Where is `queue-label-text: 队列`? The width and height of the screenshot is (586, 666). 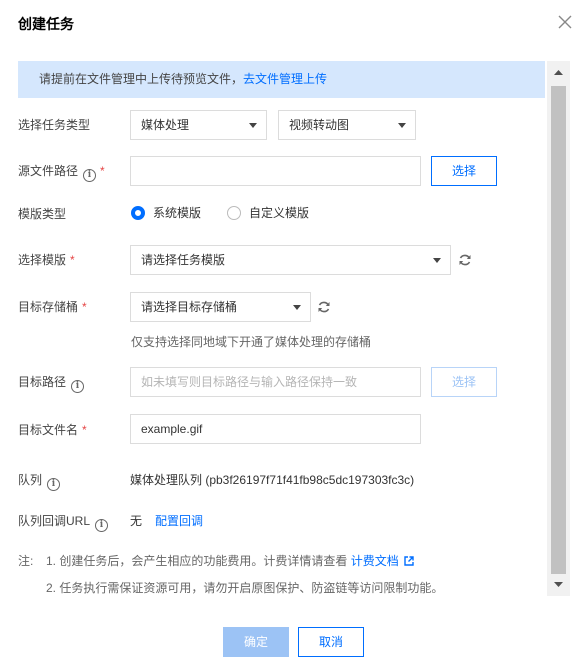 queue-label-text: 队列 is located at coordinates (30, 480).